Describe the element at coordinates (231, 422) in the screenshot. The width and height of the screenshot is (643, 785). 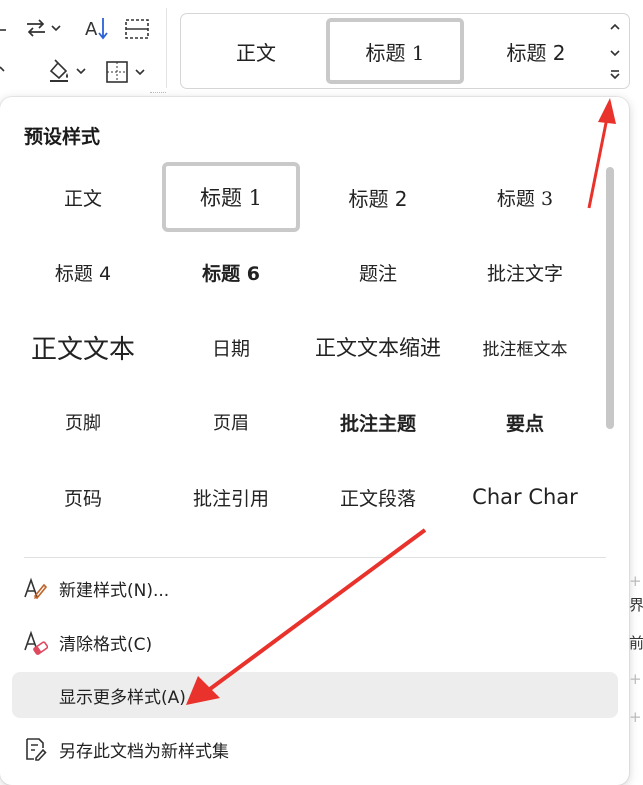
I see `style-item: 页眉` at that location.